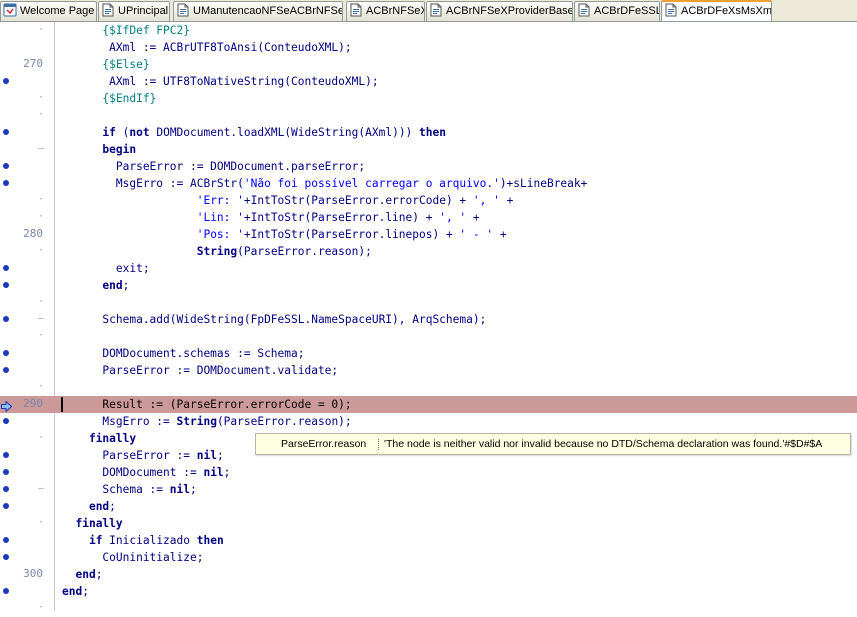 The height and width of the screenshot is (617, 857). I want to click on gutter-cell: 270, so click(27, 64).